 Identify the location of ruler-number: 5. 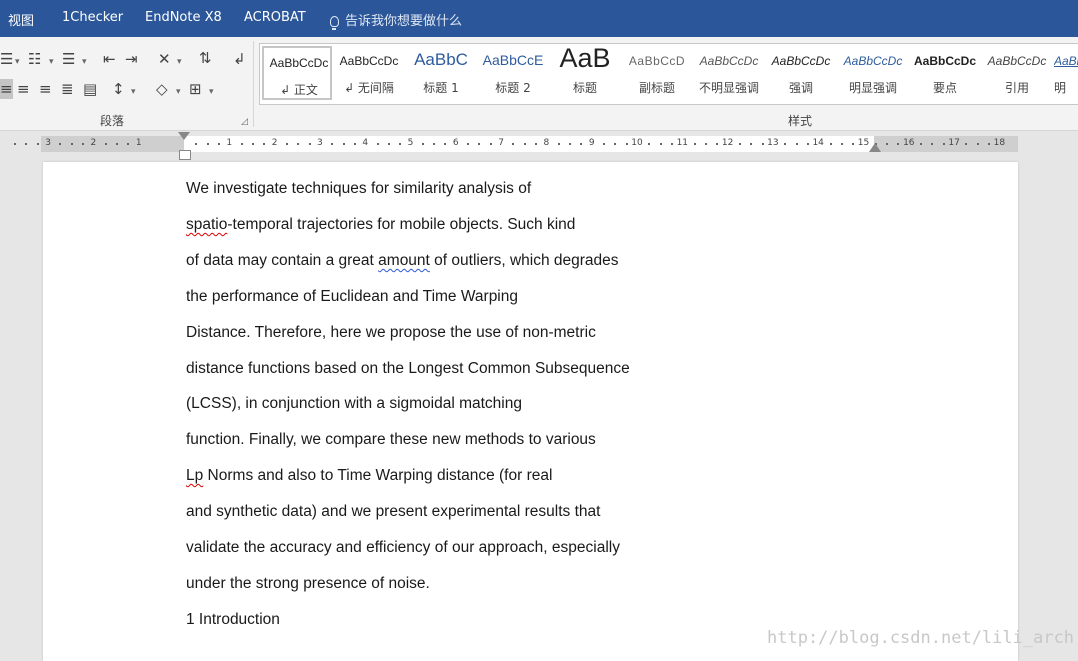
(410, 143).